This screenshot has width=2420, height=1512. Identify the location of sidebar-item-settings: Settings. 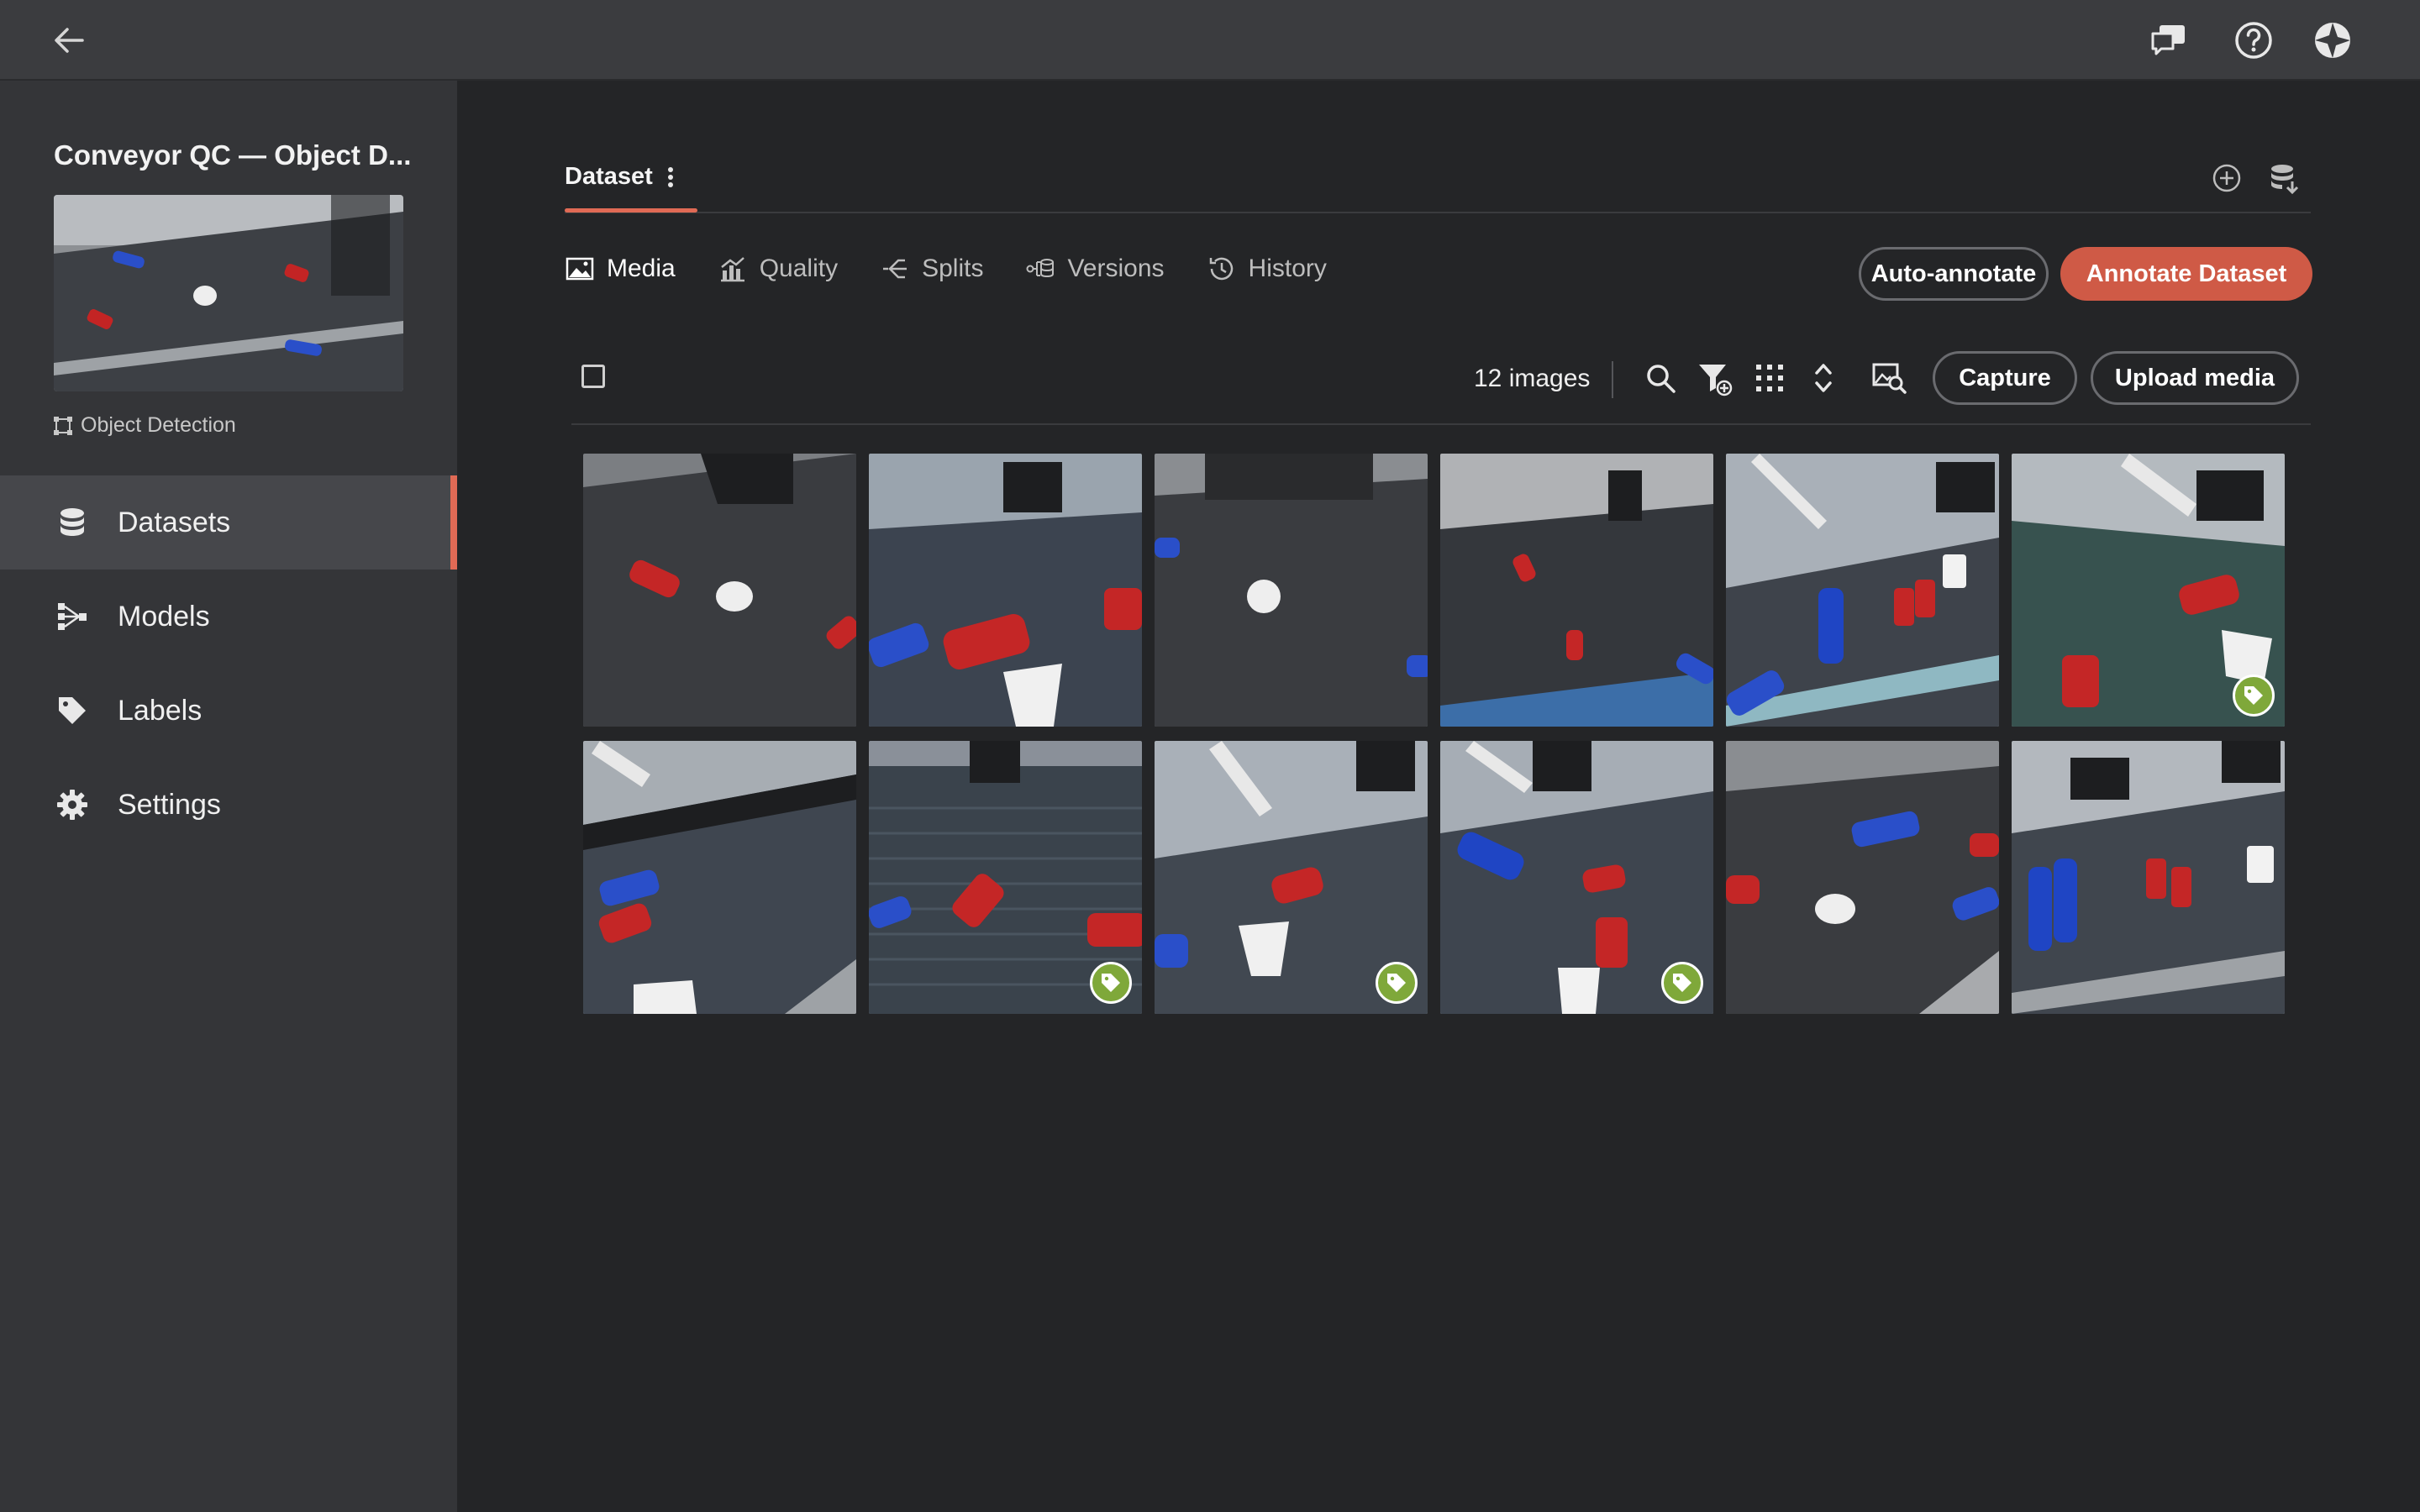
(228, 805).